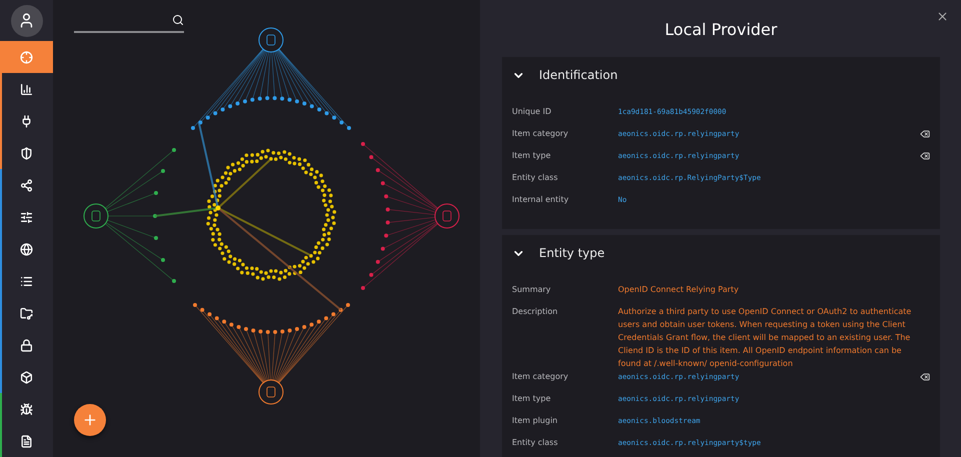  I want to click on user-icon, so click(26, 20).